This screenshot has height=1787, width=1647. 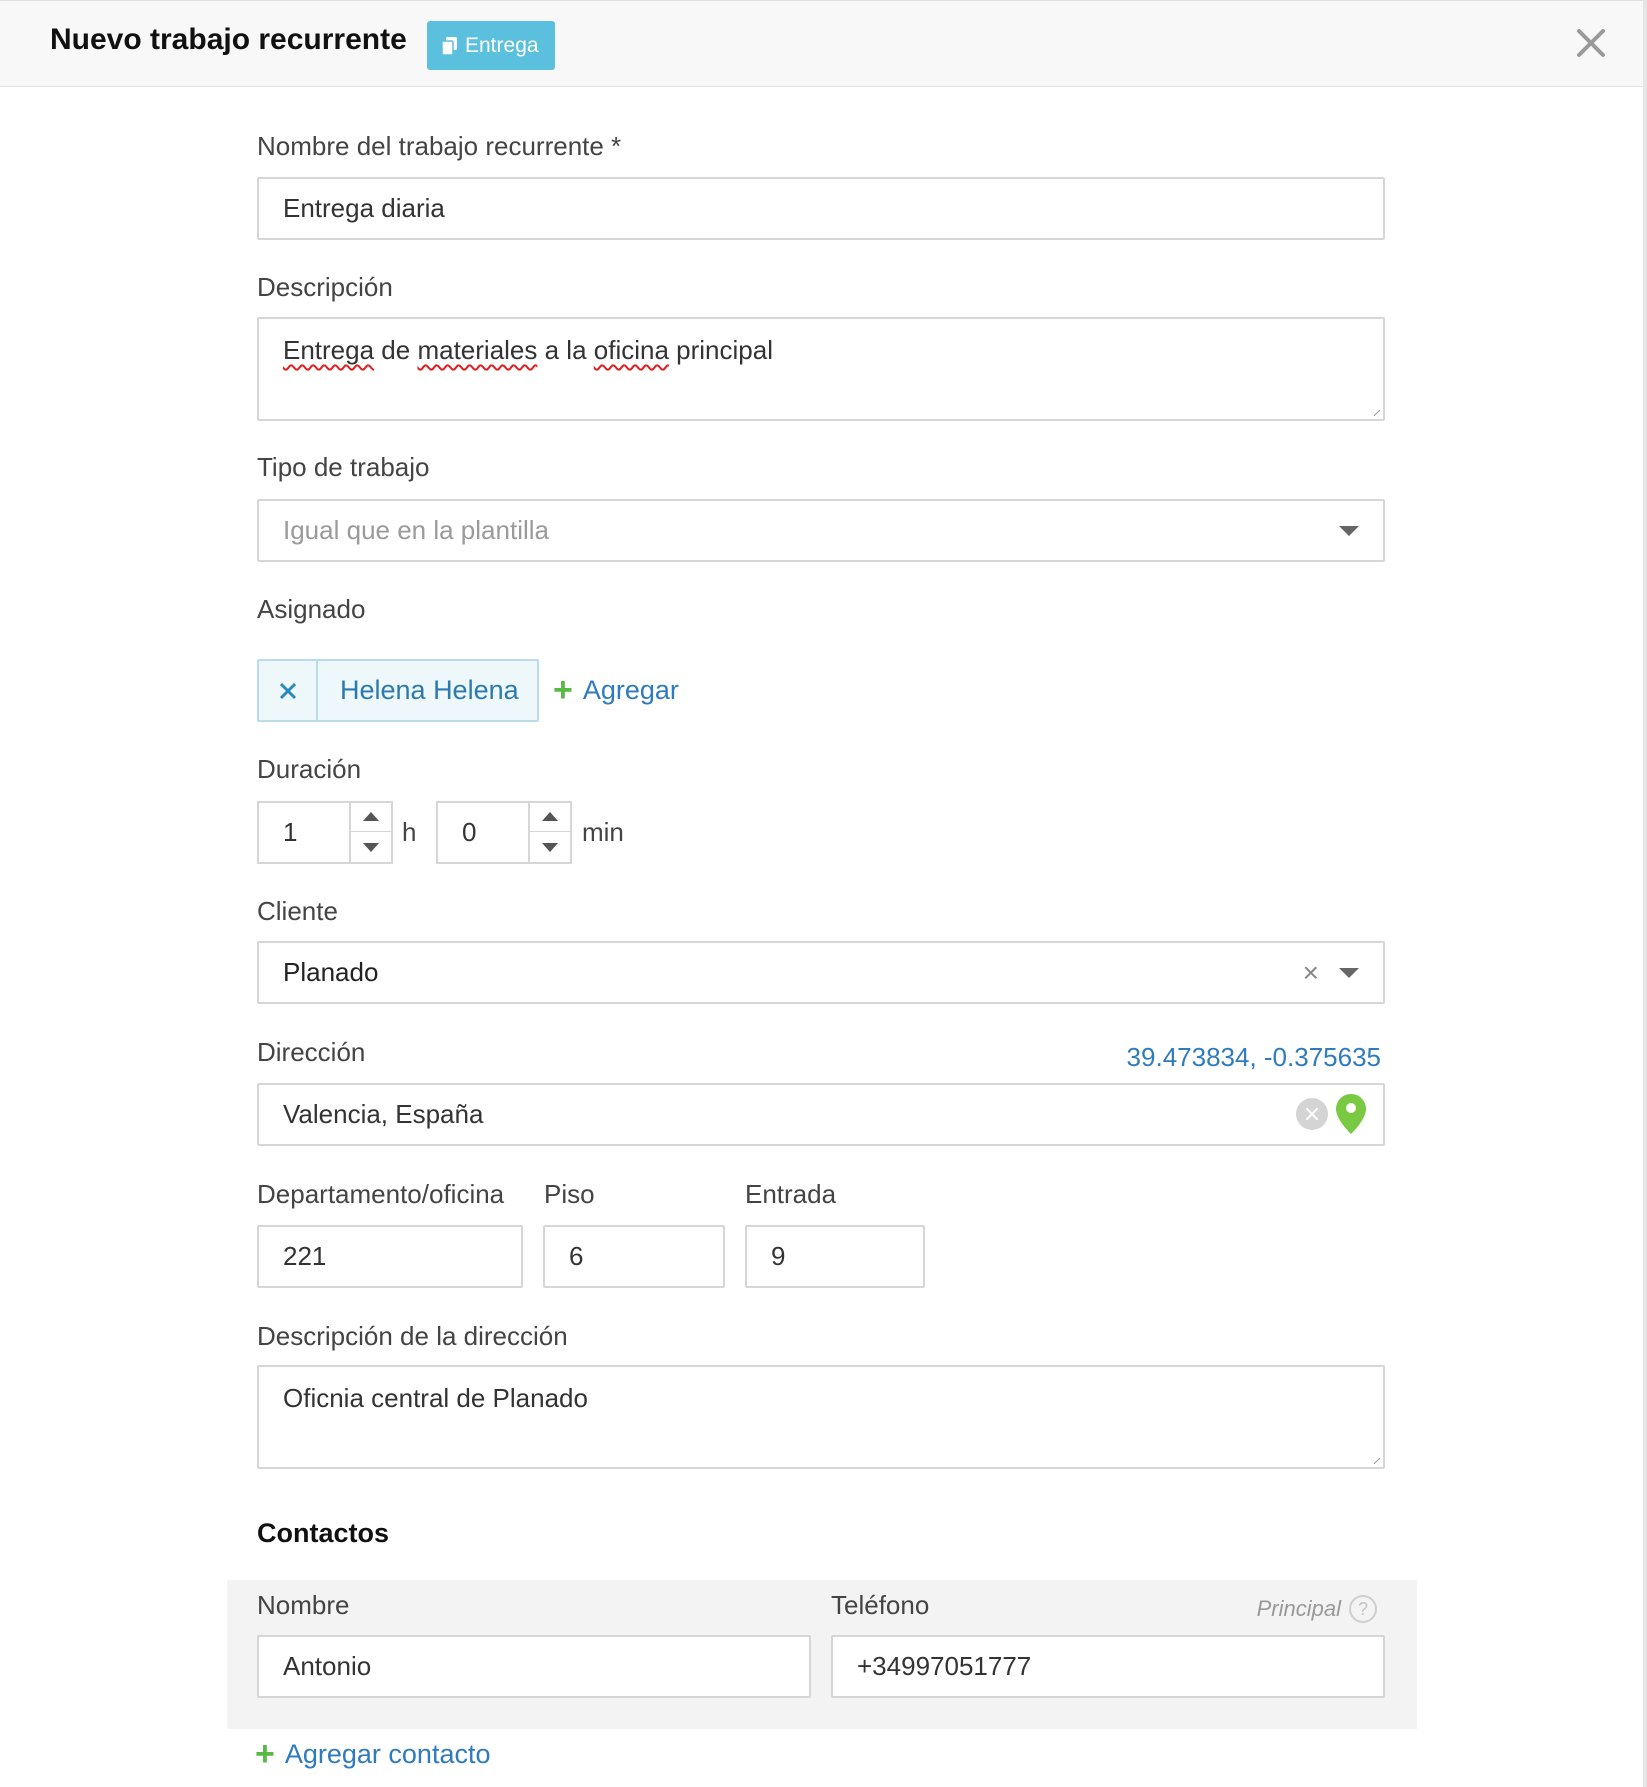 I want to click on duration-label: Duración, so click(x=309, y=769).